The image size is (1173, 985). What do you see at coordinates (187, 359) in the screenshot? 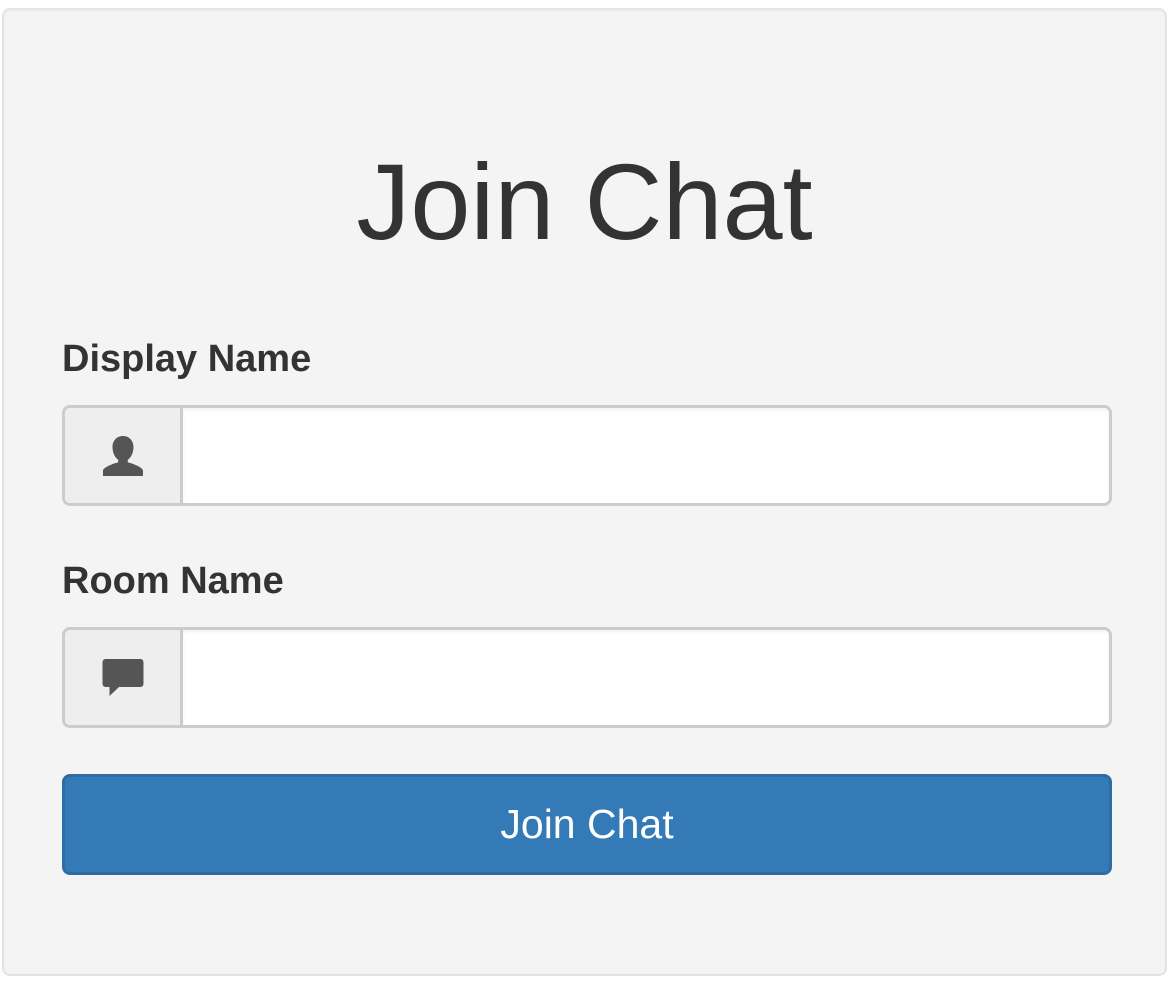
I see `display-name-label: Display Name` at bounding box center [187, 359].